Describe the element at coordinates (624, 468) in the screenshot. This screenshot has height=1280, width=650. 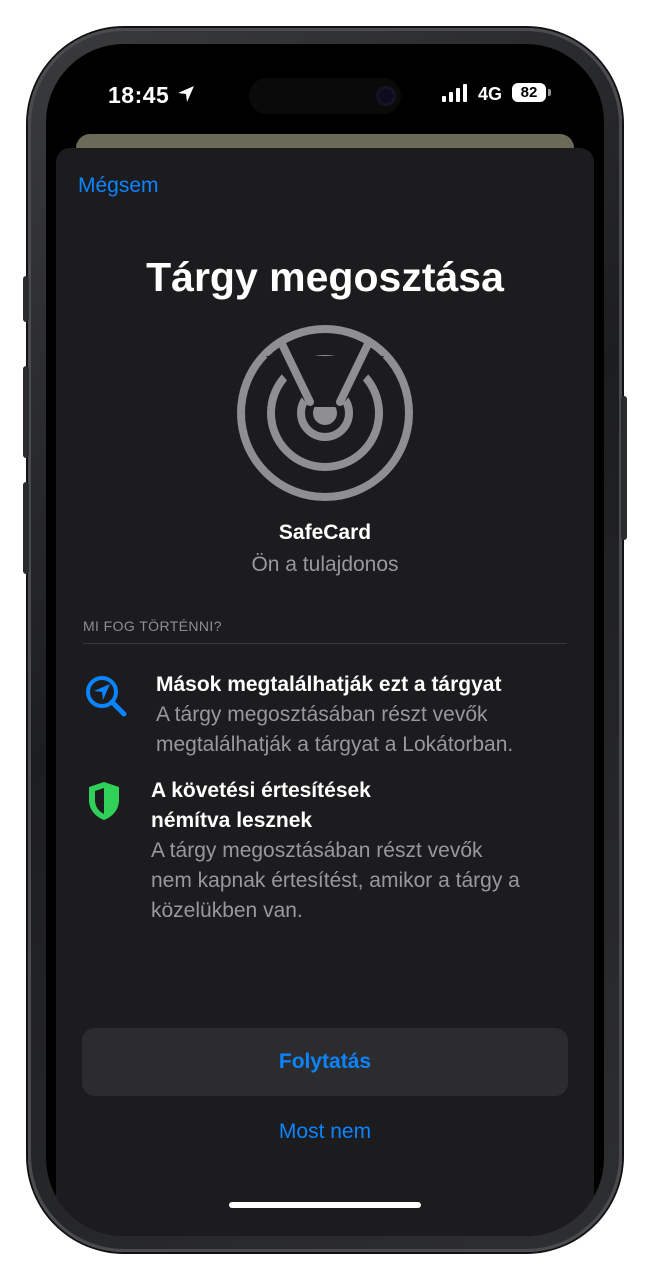
I see `power-button` at that location.